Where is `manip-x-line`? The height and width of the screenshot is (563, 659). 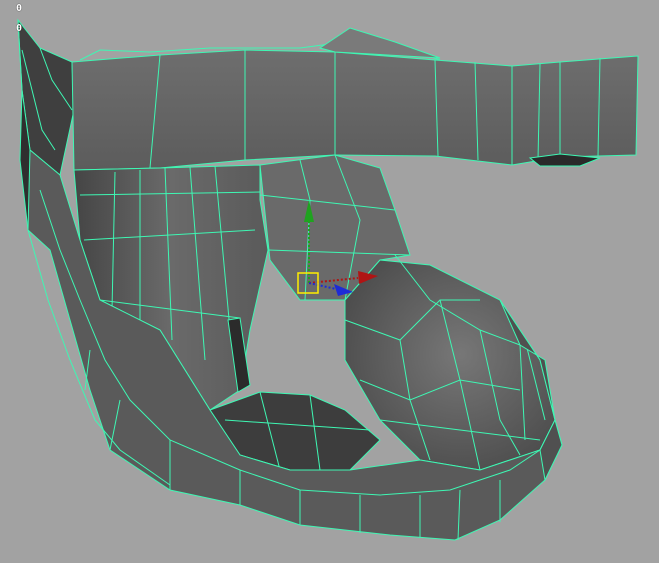
manip-x-line is located at coordinates (333, 280).